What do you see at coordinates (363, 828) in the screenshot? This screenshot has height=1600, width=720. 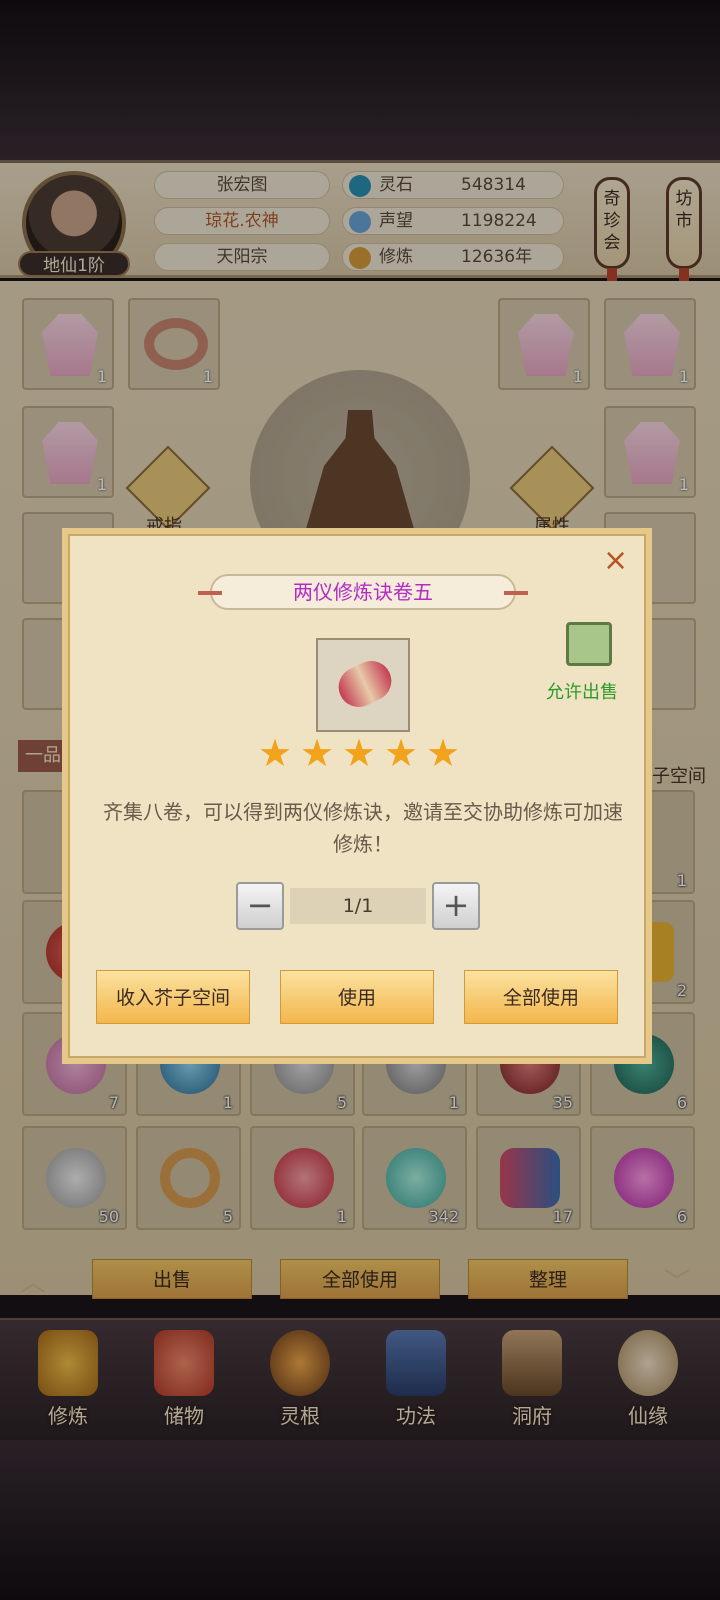 I see `item-description: 齐集八卷，可以得到两仪修炼诀，邀请至交协助修炼可加速修炼！` at bounding box center [363, 828].